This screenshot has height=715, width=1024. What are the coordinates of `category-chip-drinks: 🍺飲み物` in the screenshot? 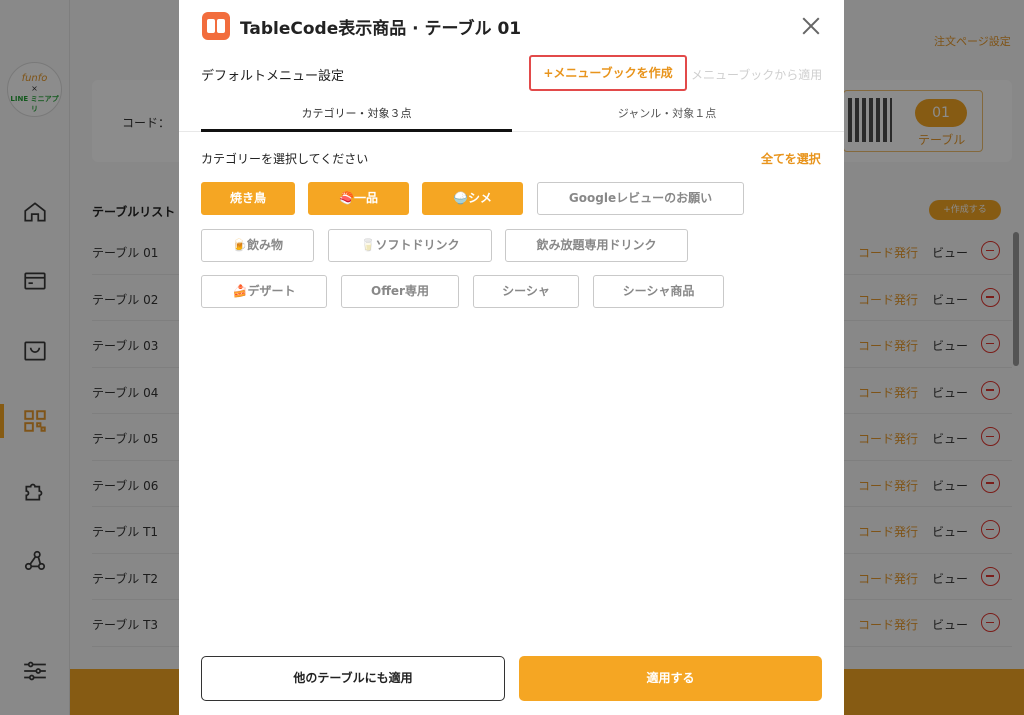 It's located at (257, 245).